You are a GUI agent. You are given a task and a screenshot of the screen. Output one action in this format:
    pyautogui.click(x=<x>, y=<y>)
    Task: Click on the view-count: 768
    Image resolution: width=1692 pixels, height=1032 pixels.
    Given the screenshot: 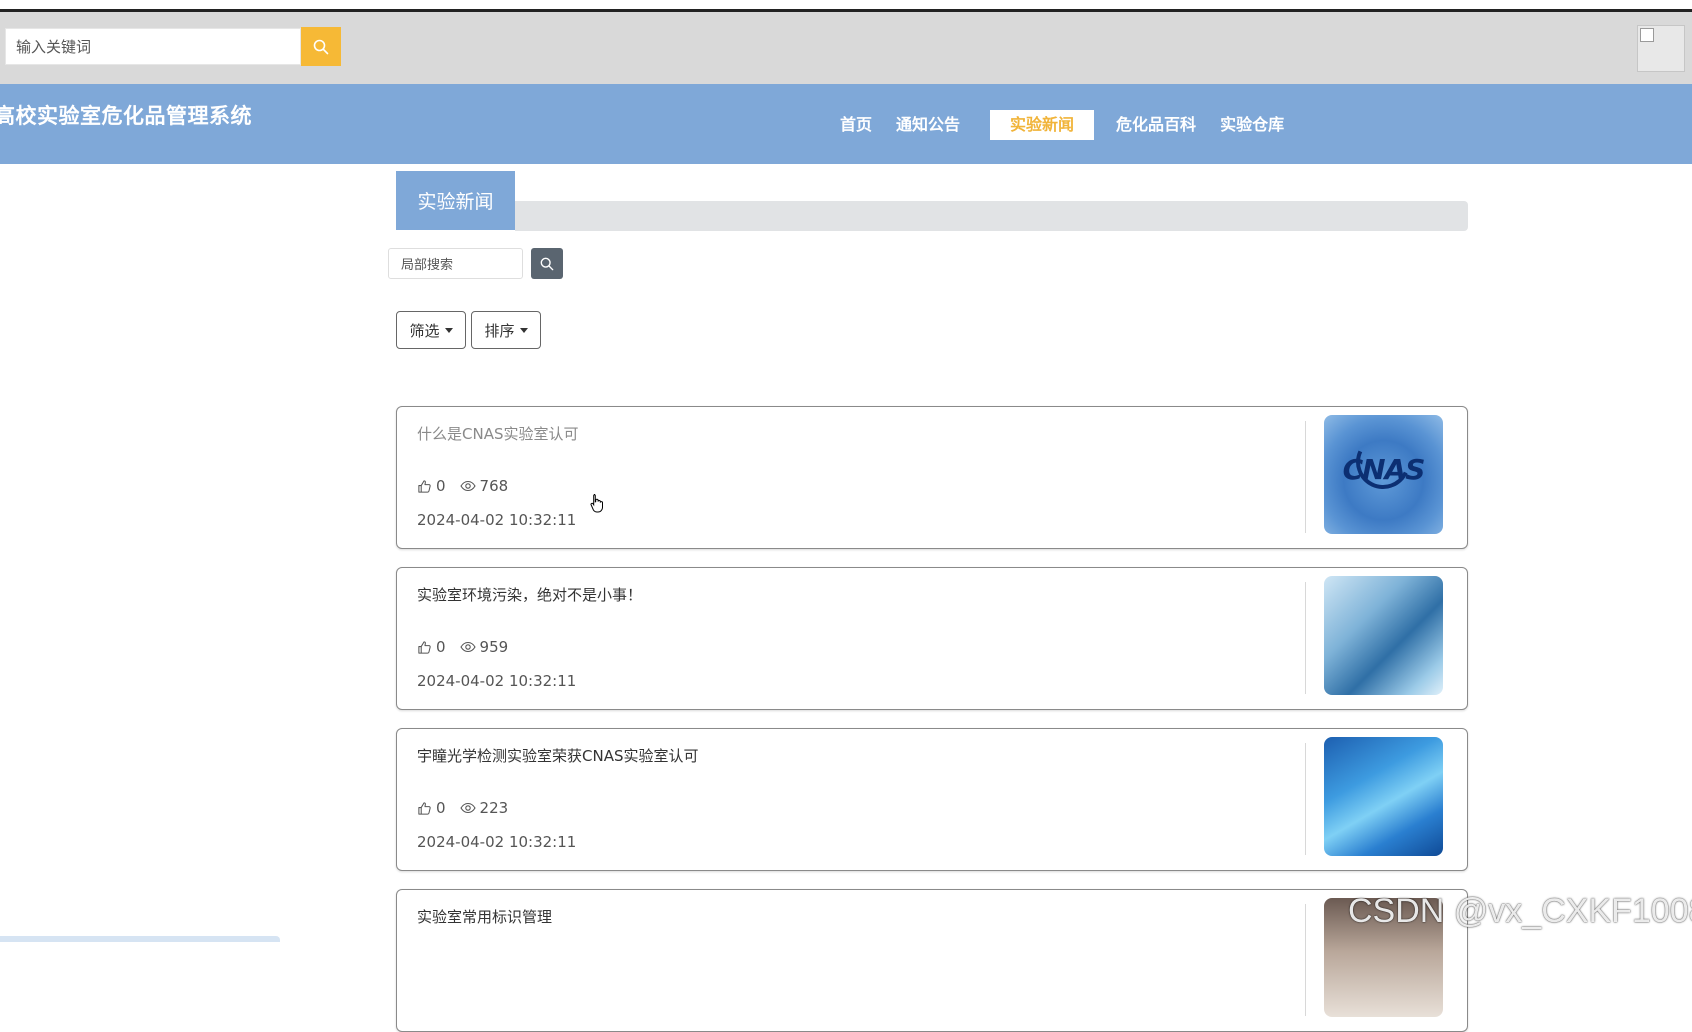 What is the action you would take?
    pyautogui.click(x=494, y=486)
    